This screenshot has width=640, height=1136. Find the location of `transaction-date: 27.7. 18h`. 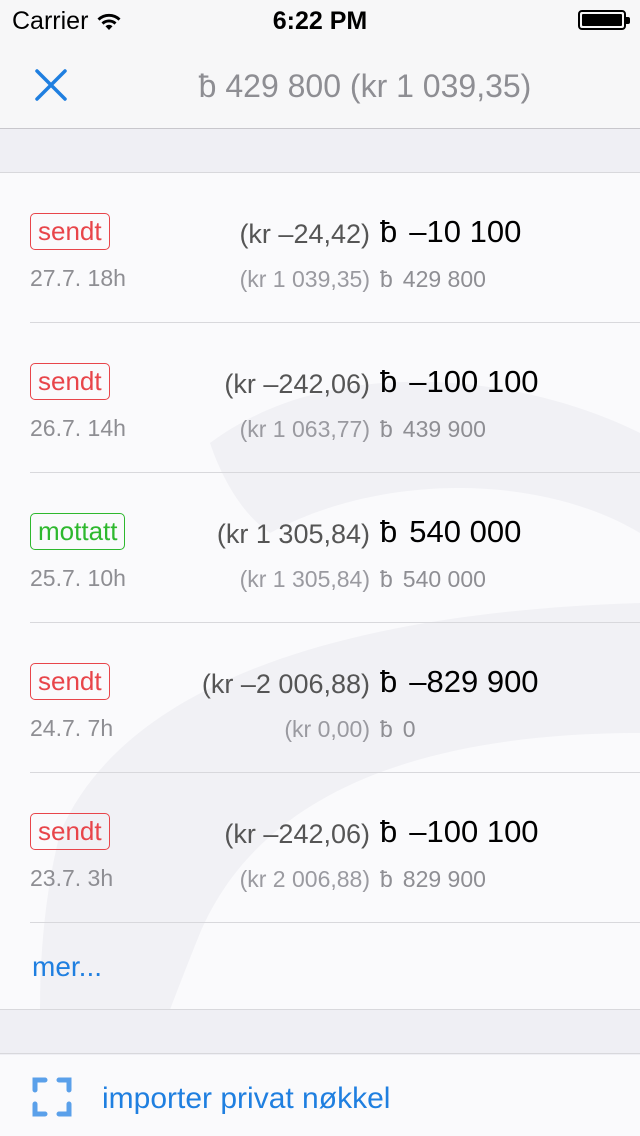

transaction-date: 27.7. 18h is located at coordinates (78, 278).